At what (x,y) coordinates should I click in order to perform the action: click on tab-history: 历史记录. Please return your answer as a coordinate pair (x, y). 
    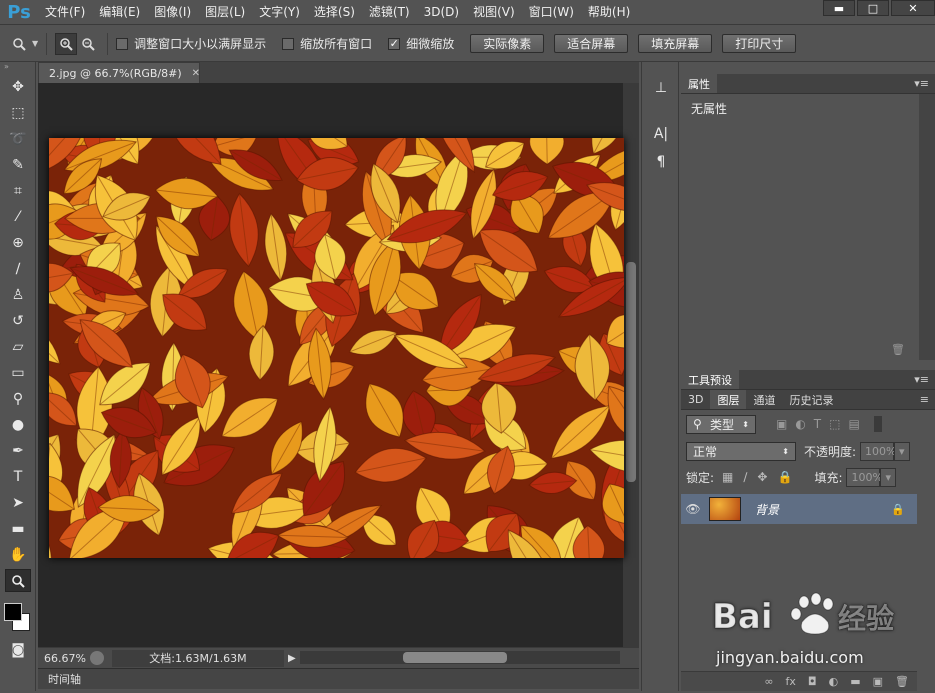
    Looking at the image, I should click on (811, 399).